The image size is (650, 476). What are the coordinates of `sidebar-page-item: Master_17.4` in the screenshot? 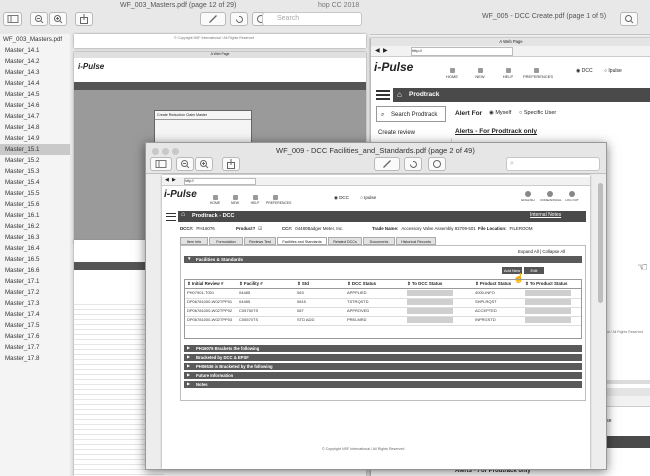 It's located at (22, 314).